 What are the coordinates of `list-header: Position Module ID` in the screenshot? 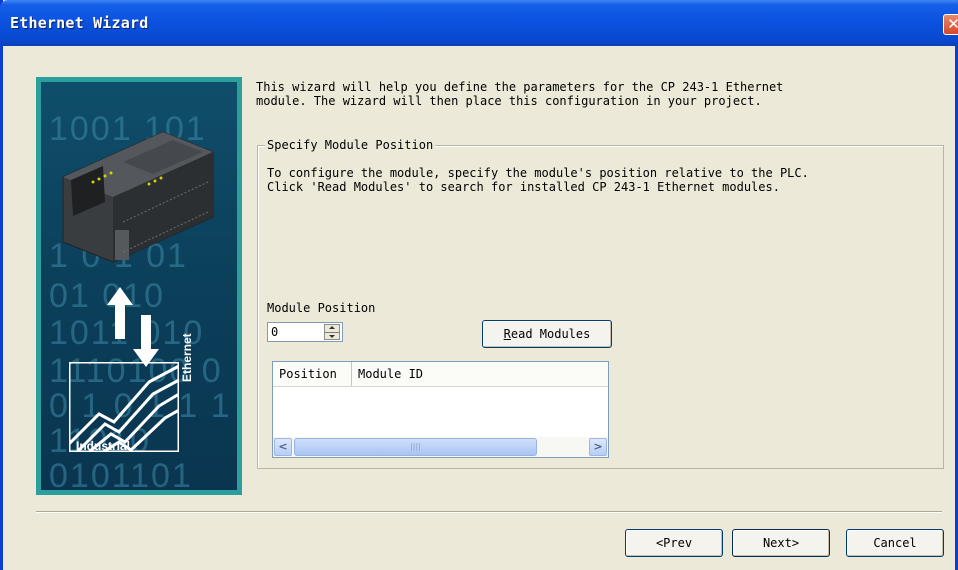 It's located at (440, 374).